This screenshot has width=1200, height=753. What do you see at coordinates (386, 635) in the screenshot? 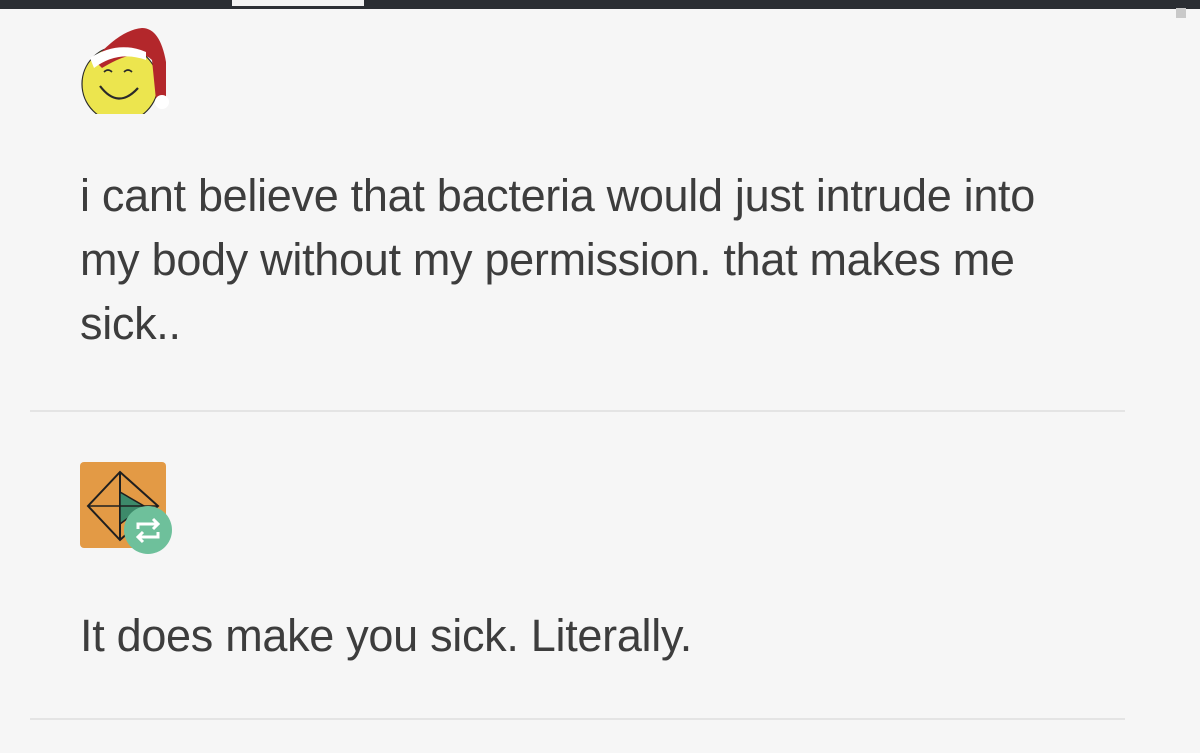
I see `post-text: It does make you sick. Literally.` at bounding box center [386, 635].